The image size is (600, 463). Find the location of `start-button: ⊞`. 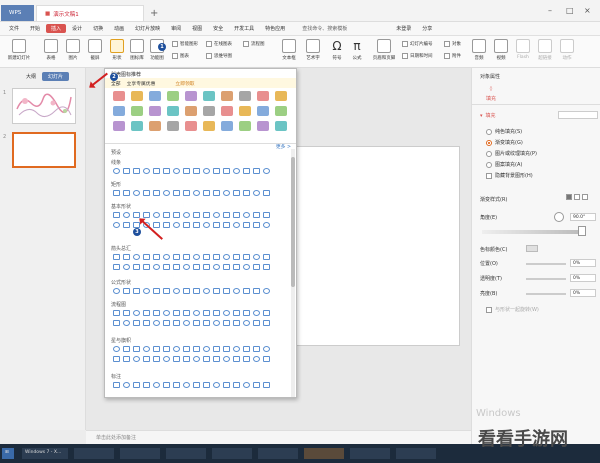

start-button: ⊞ is located at coordinates (8, 453).